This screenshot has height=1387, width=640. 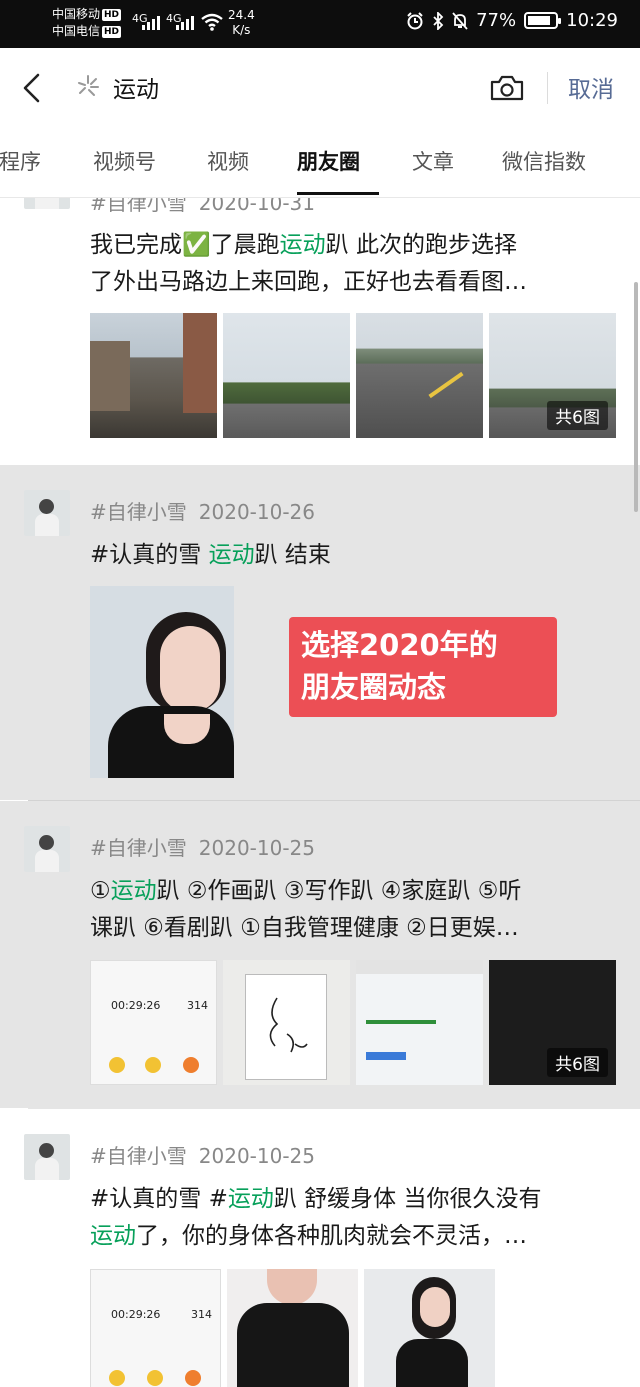 I want to click on speed-value: 24.4, so click(x=241, y=15).